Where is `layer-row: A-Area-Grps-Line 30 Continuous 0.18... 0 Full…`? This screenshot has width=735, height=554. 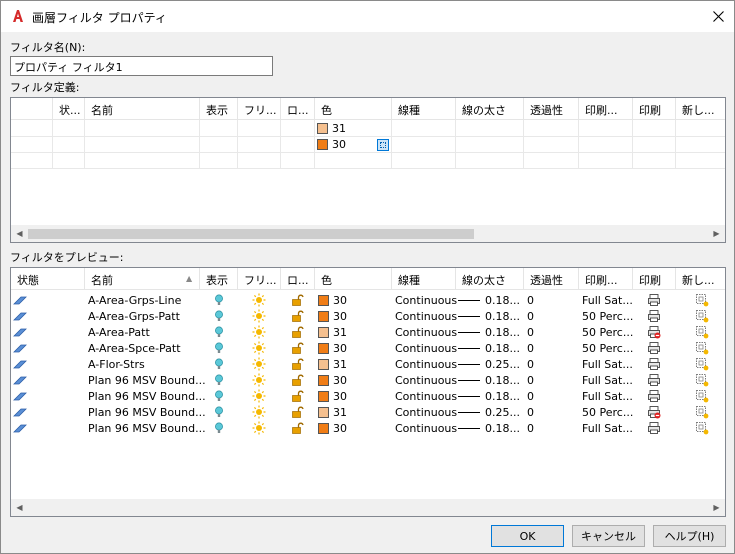
layer-row: A-Area-Grps-Line 30 Continuous 0.18... 0 Full… is located at coordinates (368, 300).